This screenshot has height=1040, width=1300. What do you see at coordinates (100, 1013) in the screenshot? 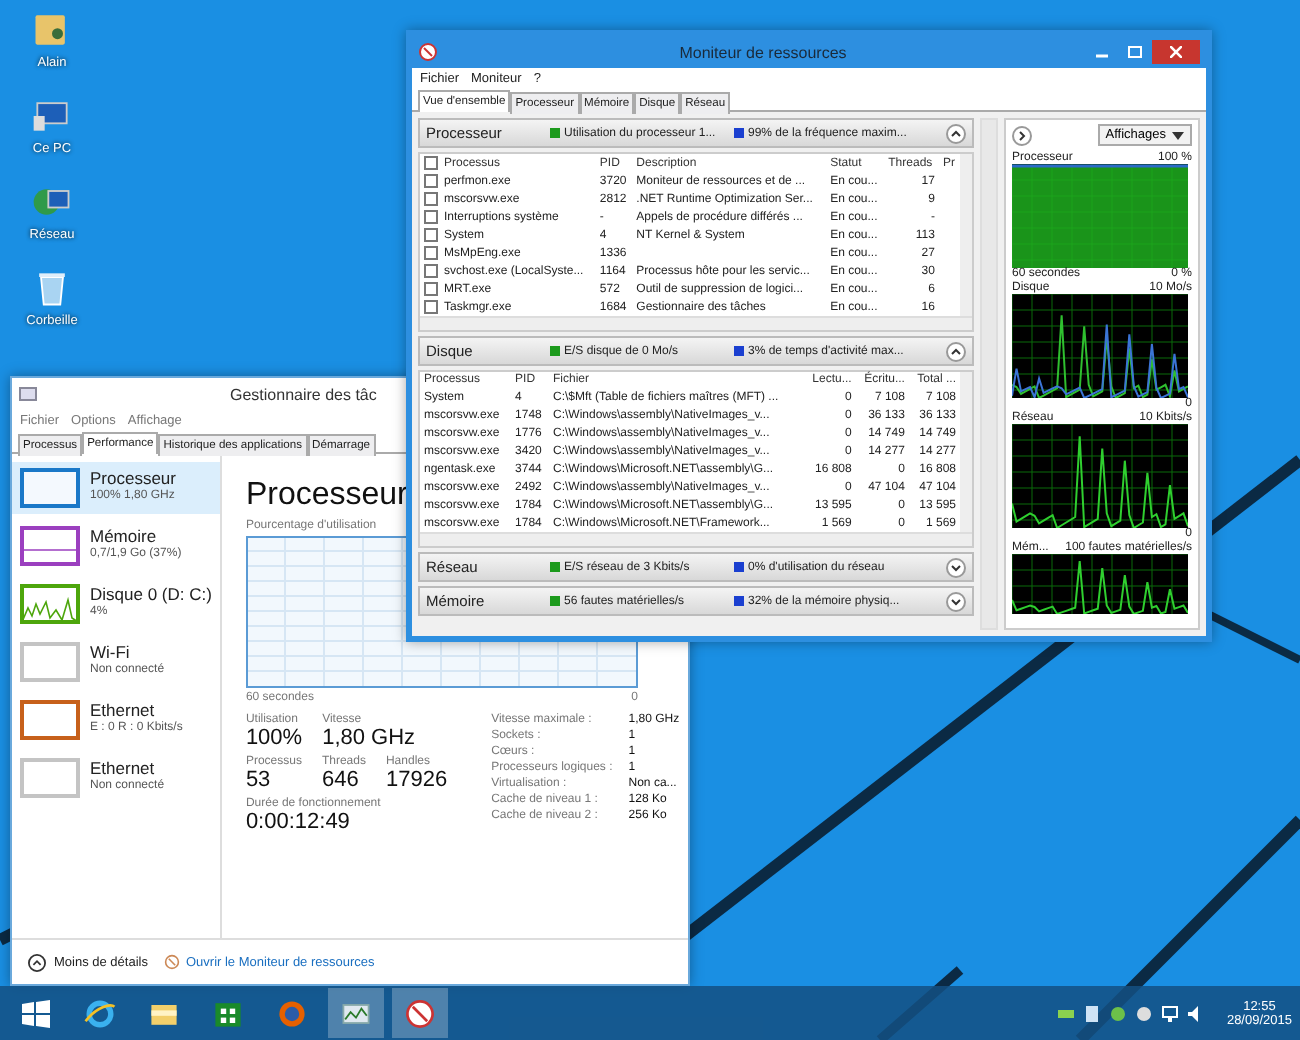
I see `browser-icon` at bounding box center [100, 1013].